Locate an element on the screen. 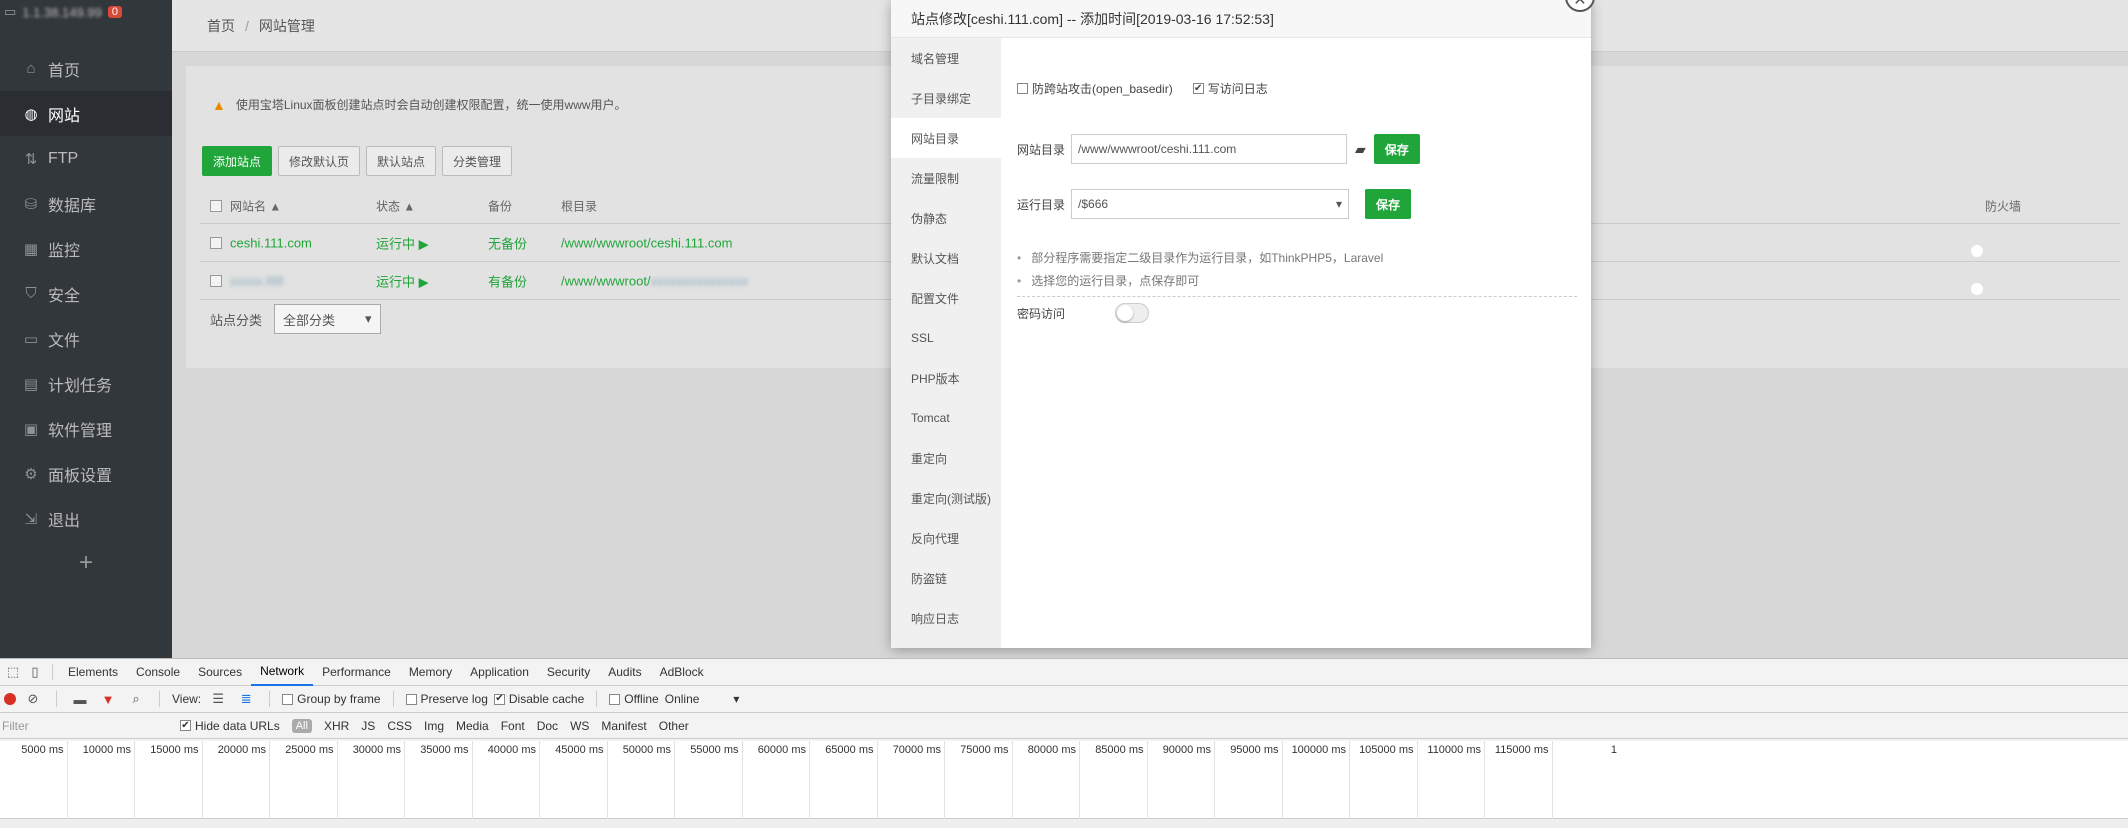  camera-icon: ▬ is located at coordinates (80, 699).